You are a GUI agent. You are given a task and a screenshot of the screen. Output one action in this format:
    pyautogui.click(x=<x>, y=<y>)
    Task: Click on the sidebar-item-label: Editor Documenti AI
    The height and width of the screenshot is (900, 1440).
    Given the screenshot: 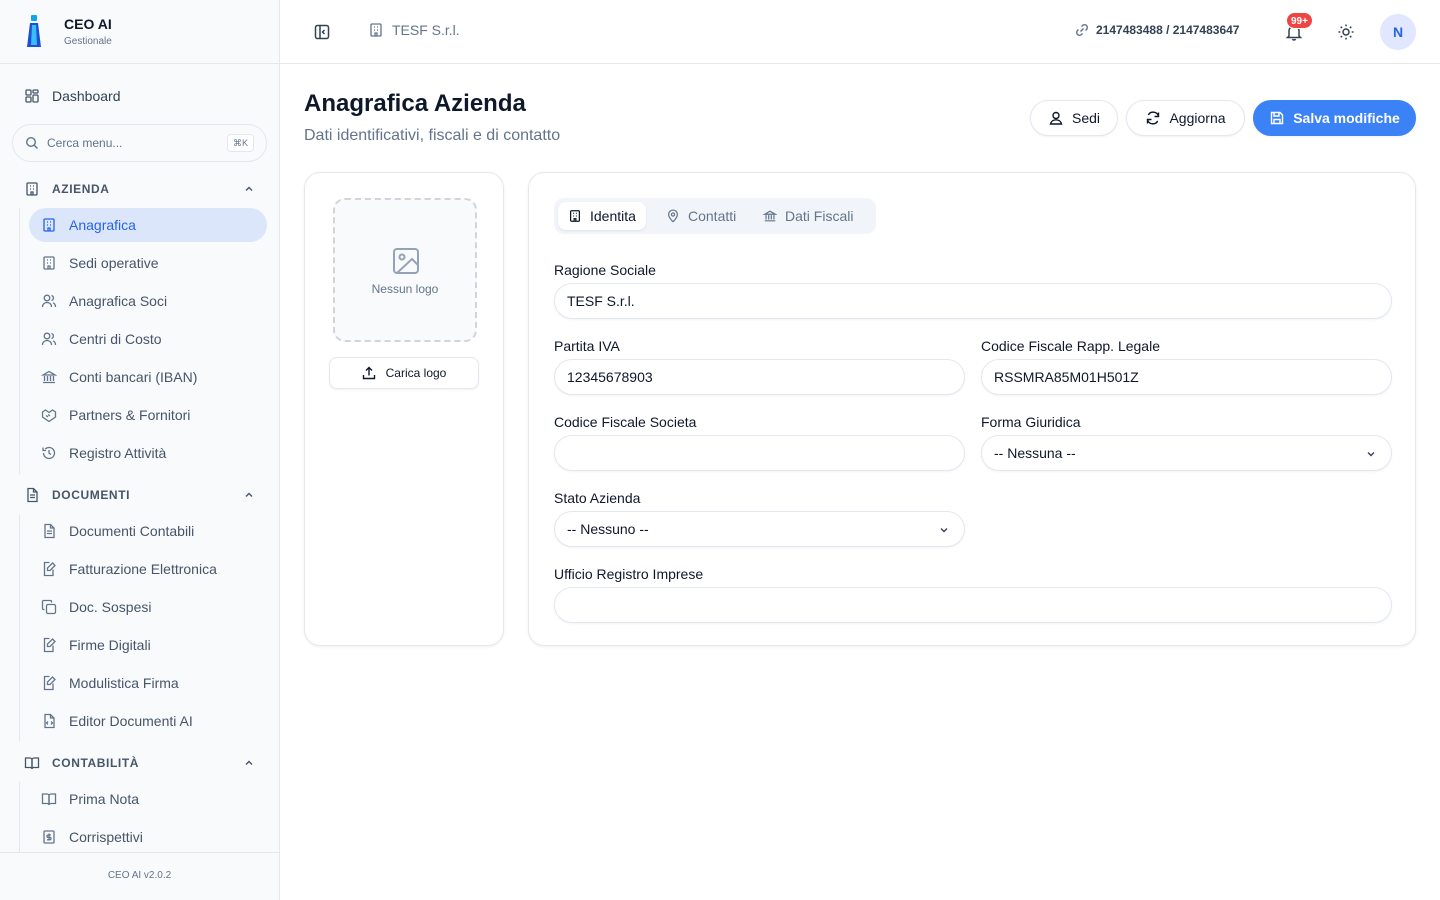 What is the action you would take?
    pyautogui.click(x=131, y=721)
    